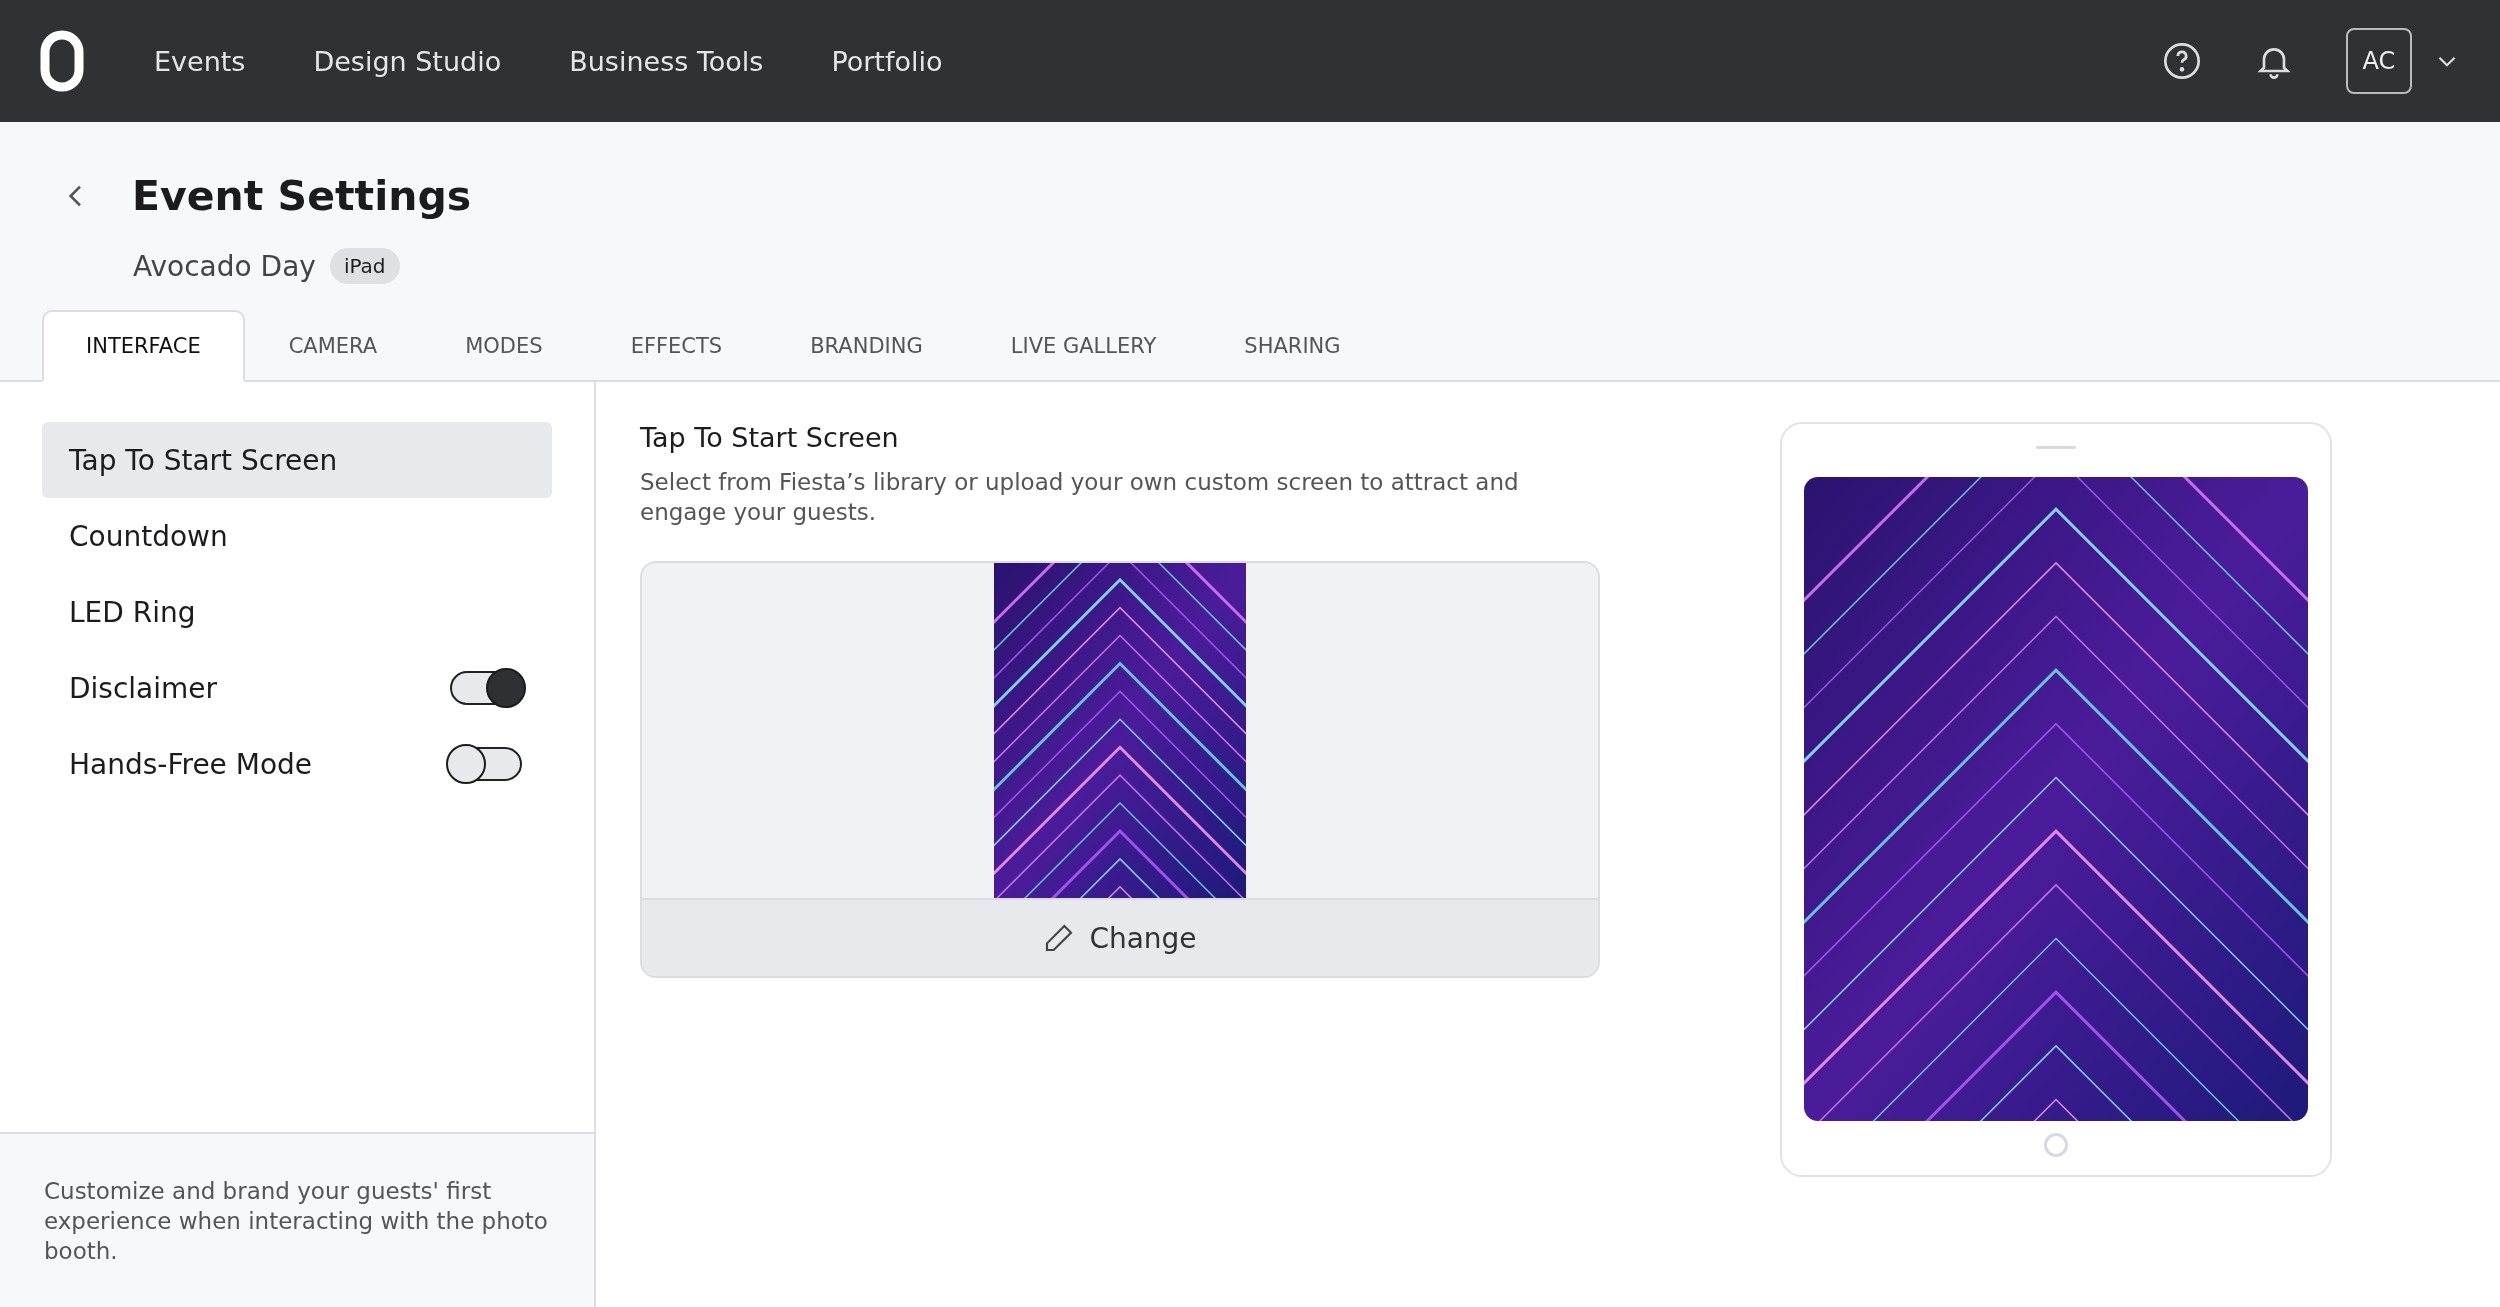 This screenshot has width=2500, height=1307. Describe the element at coordinates (866, 346) in the screenshot. I see `tab: BRANDING` at that location.